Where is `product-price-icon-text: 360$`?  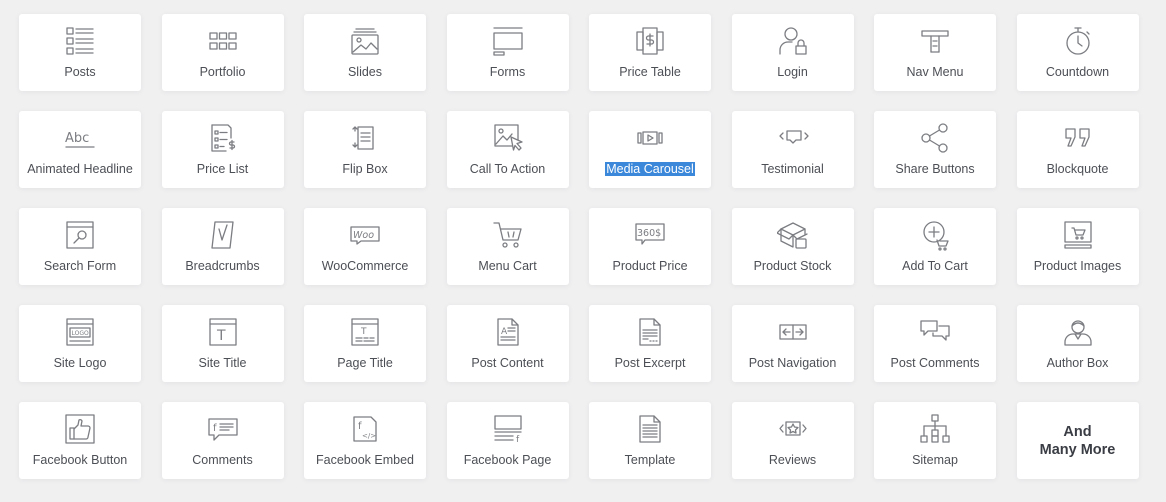
product-price-icon-text: 360$ is located at coordinates (649, 233).